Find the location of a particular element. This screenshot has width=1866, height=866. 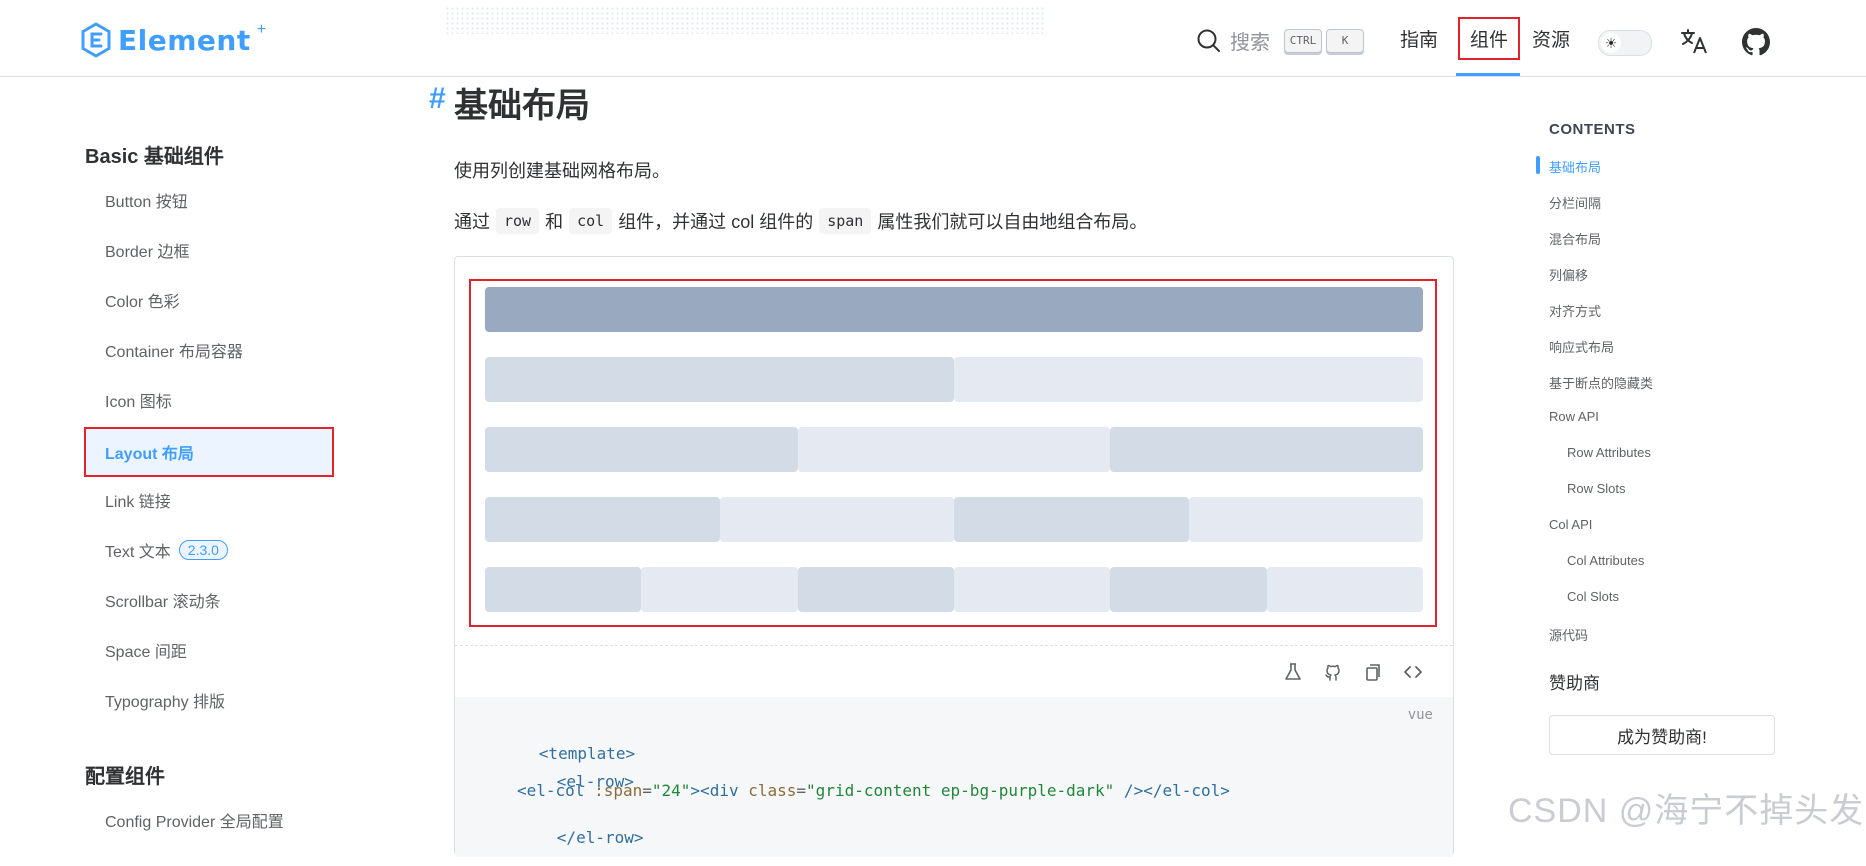

toc-item: 混合布局 is located at coordinates (1575, 238).